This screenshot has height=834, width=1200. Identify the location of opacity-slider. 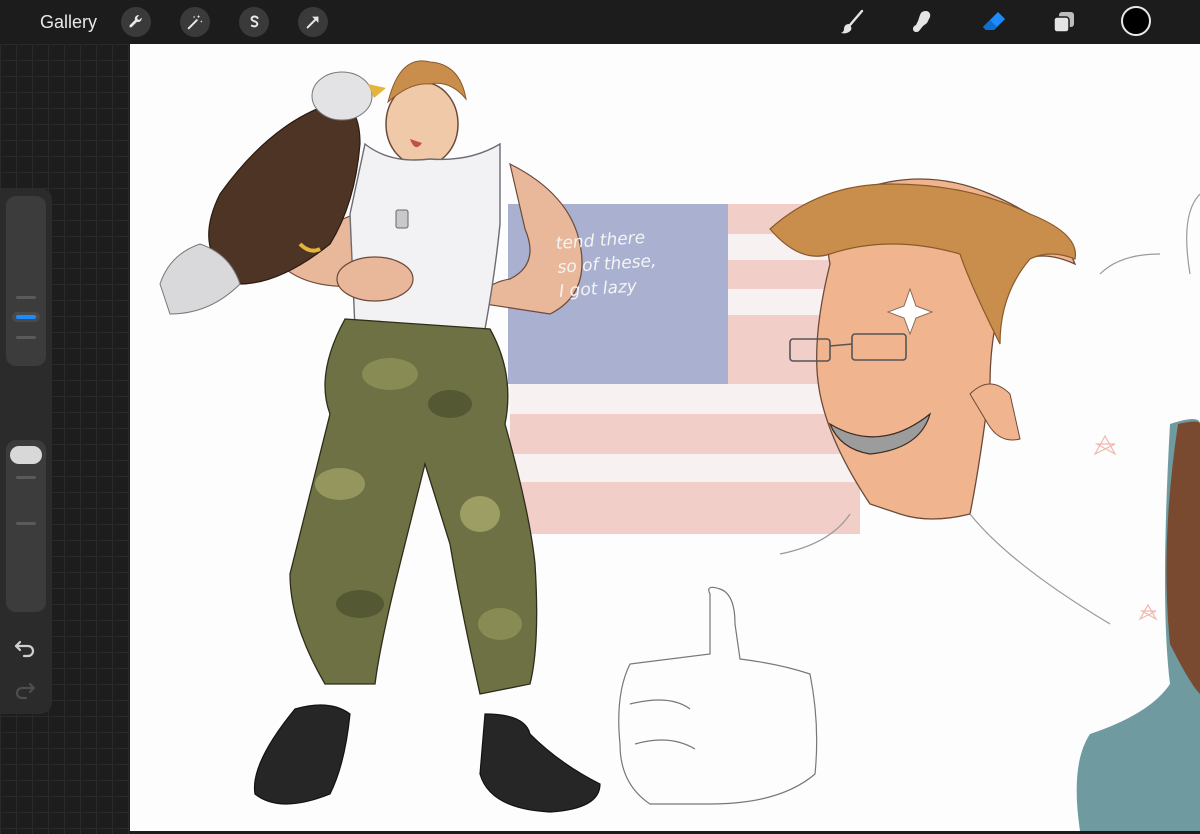
(26, 526).